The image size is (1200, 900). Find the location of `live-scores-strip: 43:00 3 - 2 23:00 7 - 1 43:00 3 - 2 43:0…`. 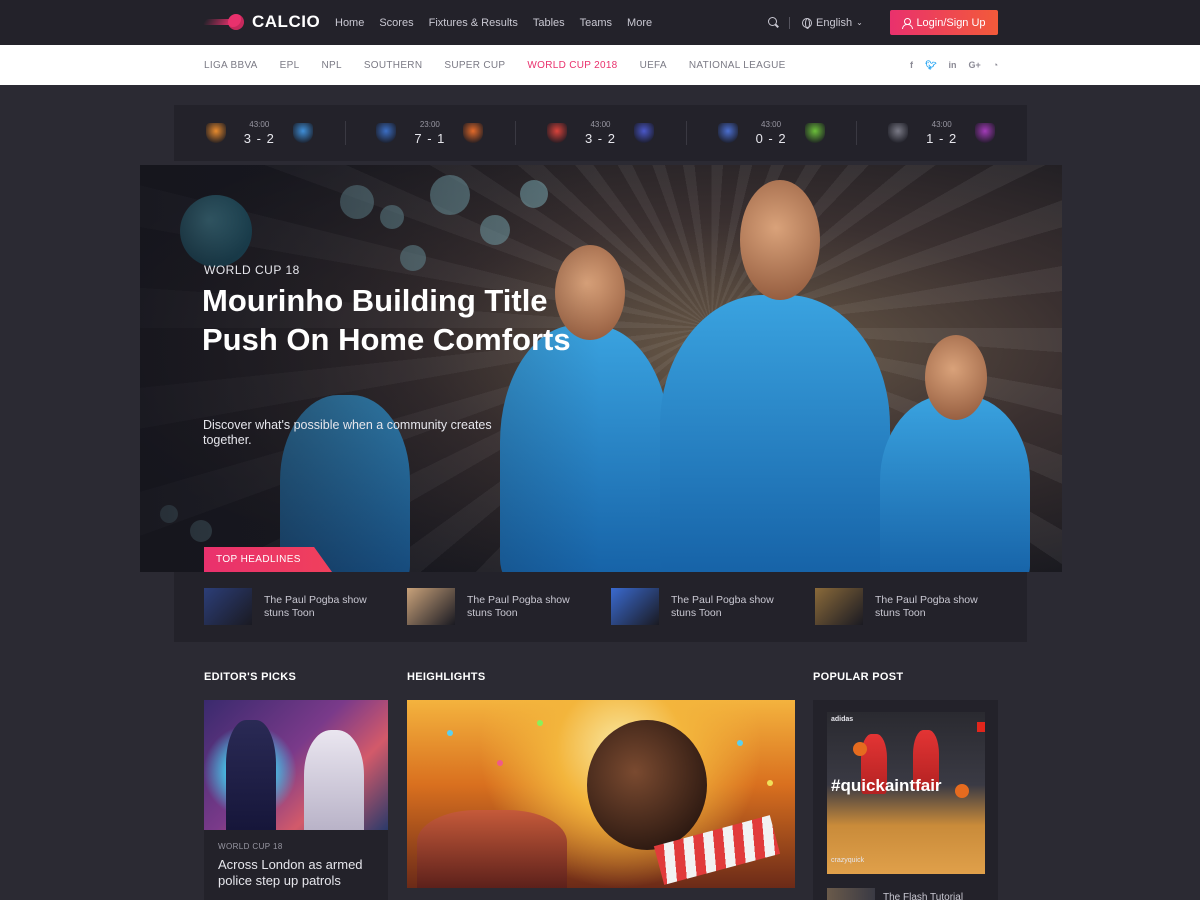

live-scores-strip: 43:00 3 - 2 23:00 7 - 1 43:00 3 - 2 43:0… is located at coordinates (600, 133).